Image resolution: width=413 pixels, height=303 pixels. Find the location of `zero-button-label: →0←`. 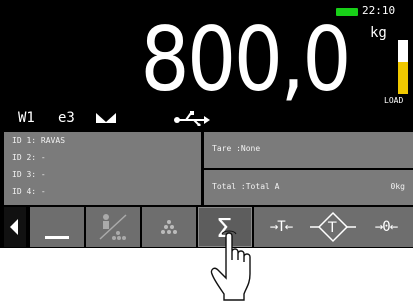

zero-button-label: →0← is located at coordinates (386, 227).